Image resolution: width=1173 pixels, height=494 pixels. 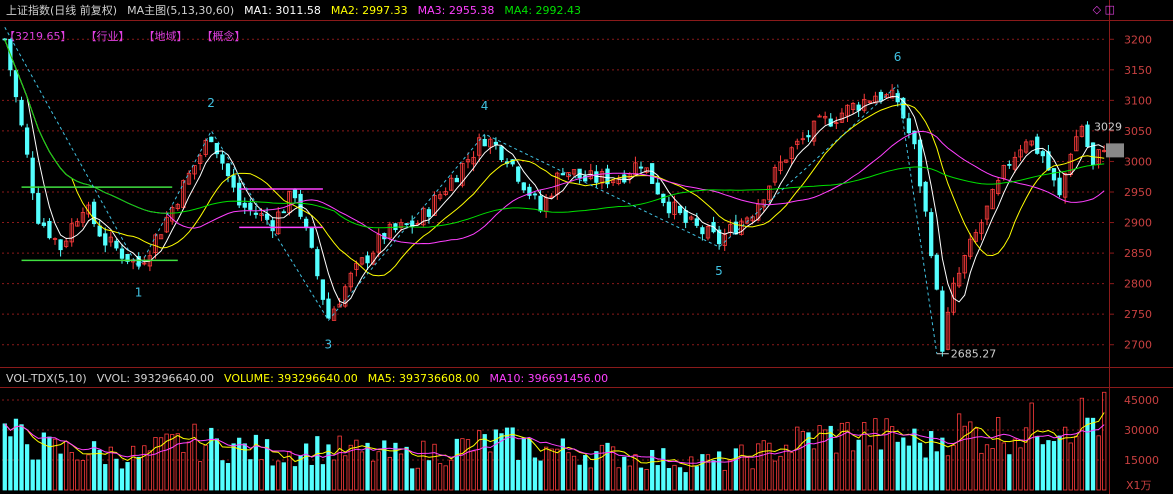 I want to click on price-tick-label: 2800, so click(x=1138, y=284).